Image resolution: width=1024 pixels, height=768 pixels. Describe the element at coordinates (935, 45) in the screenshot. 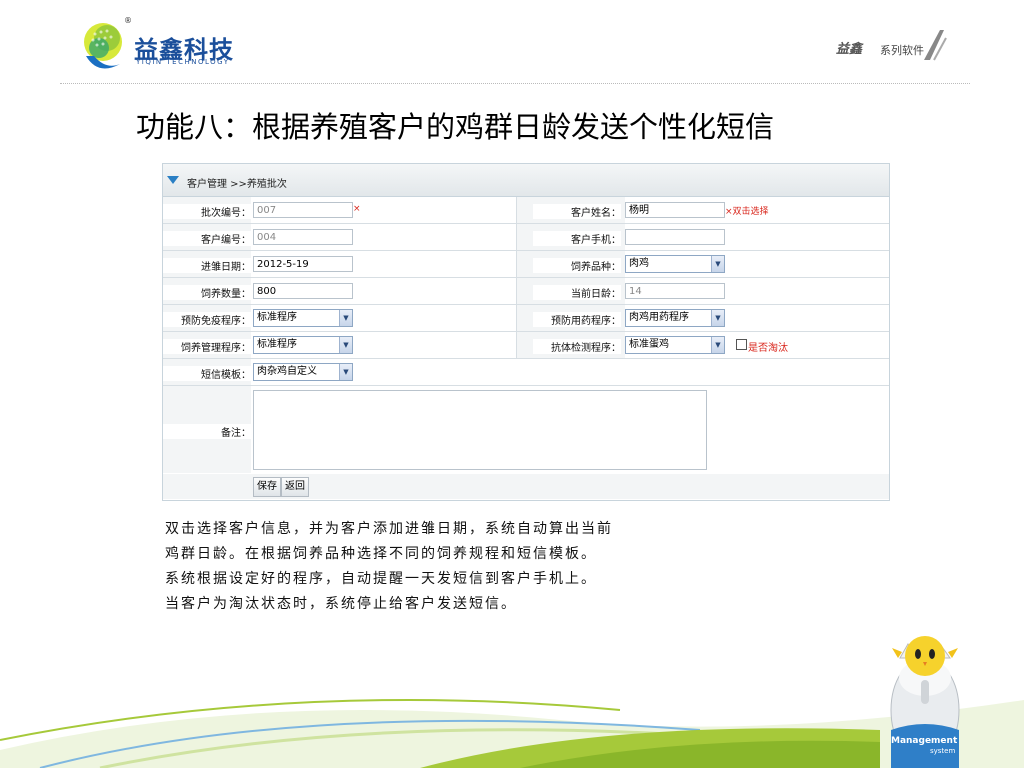

I see `swoosh-icon` at that location.